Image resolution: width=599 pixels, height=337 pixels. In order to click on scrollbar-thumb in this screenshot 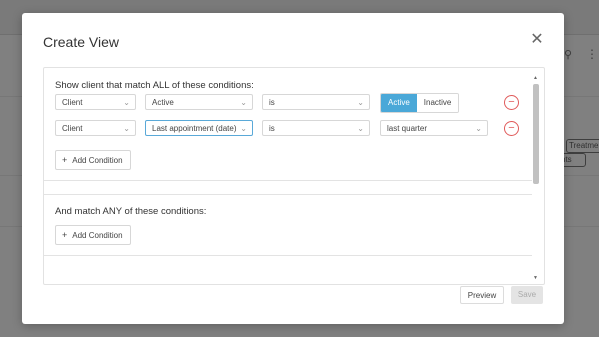, I will do `click(536, 134)`.